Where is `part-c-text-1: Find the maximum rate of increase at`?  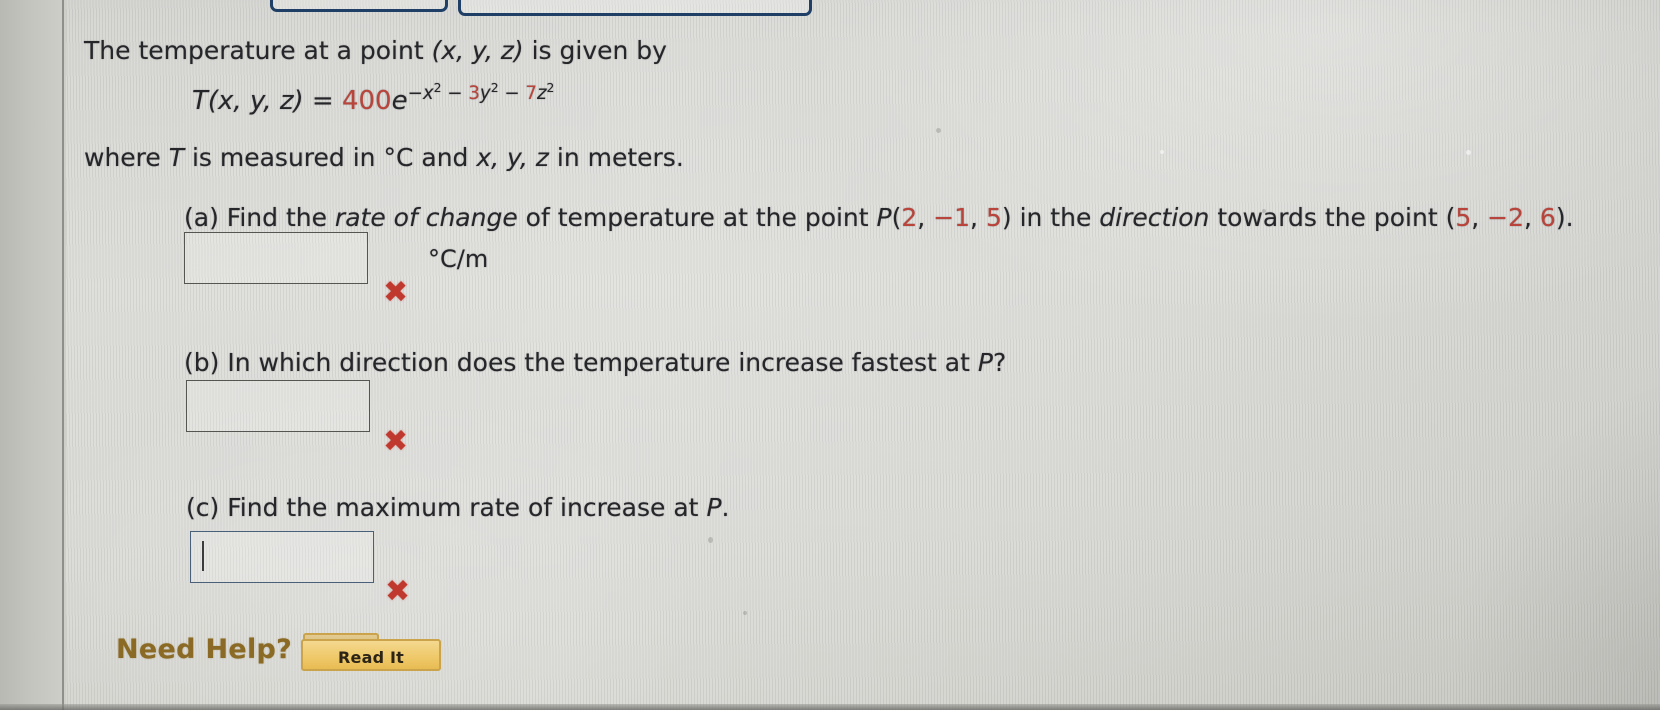
part-c-text-1: Find the maximum rate of increase at is located at coordinates (463, 507).